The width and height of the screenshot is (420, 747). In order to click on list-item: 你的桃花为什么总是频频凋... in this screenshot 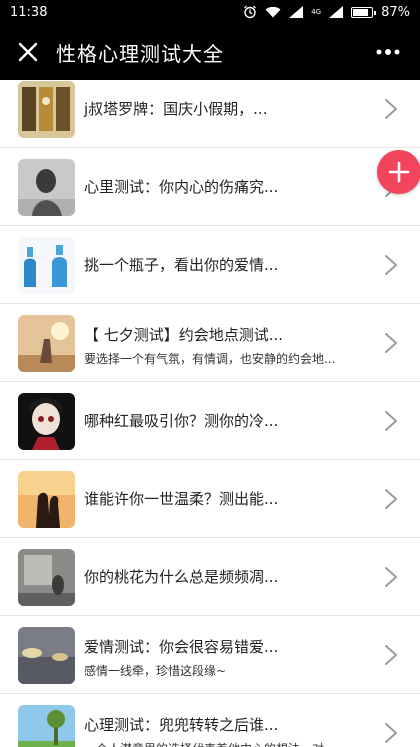, I will do `click(210, 577)`.